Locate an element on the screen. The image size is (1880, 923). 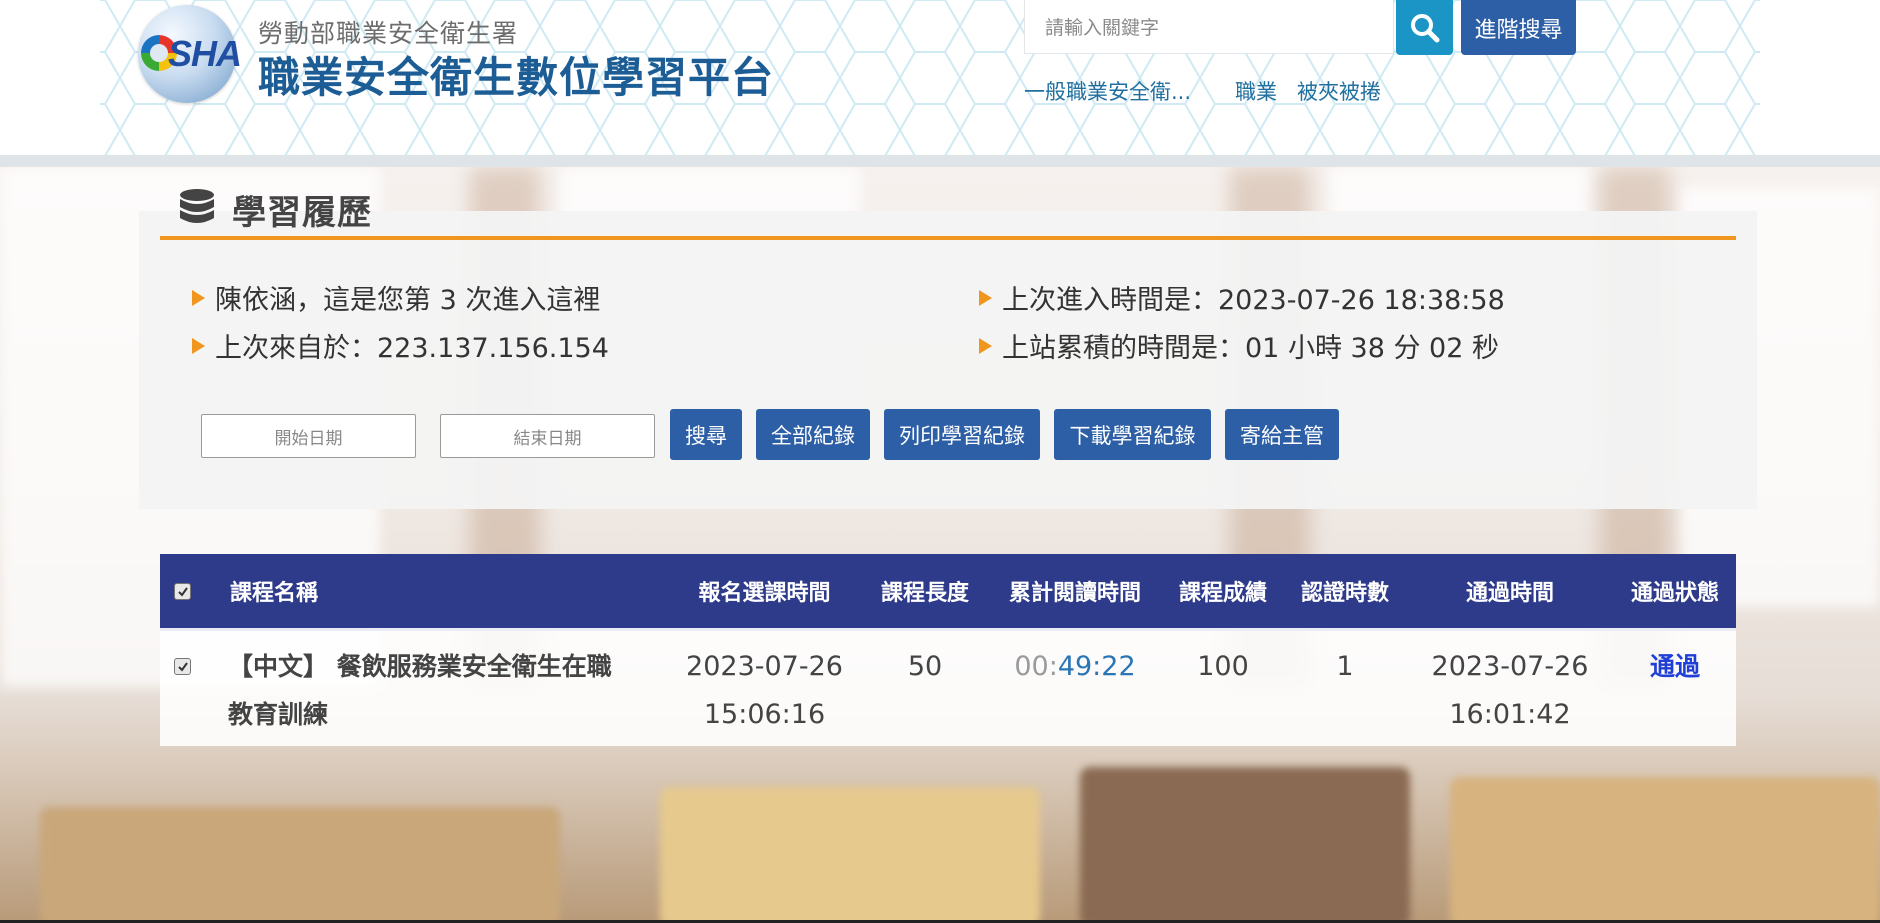
welcome-text: 陳依涵，這是您第 3 次進入這裡 is located at coordinates (408, 300).